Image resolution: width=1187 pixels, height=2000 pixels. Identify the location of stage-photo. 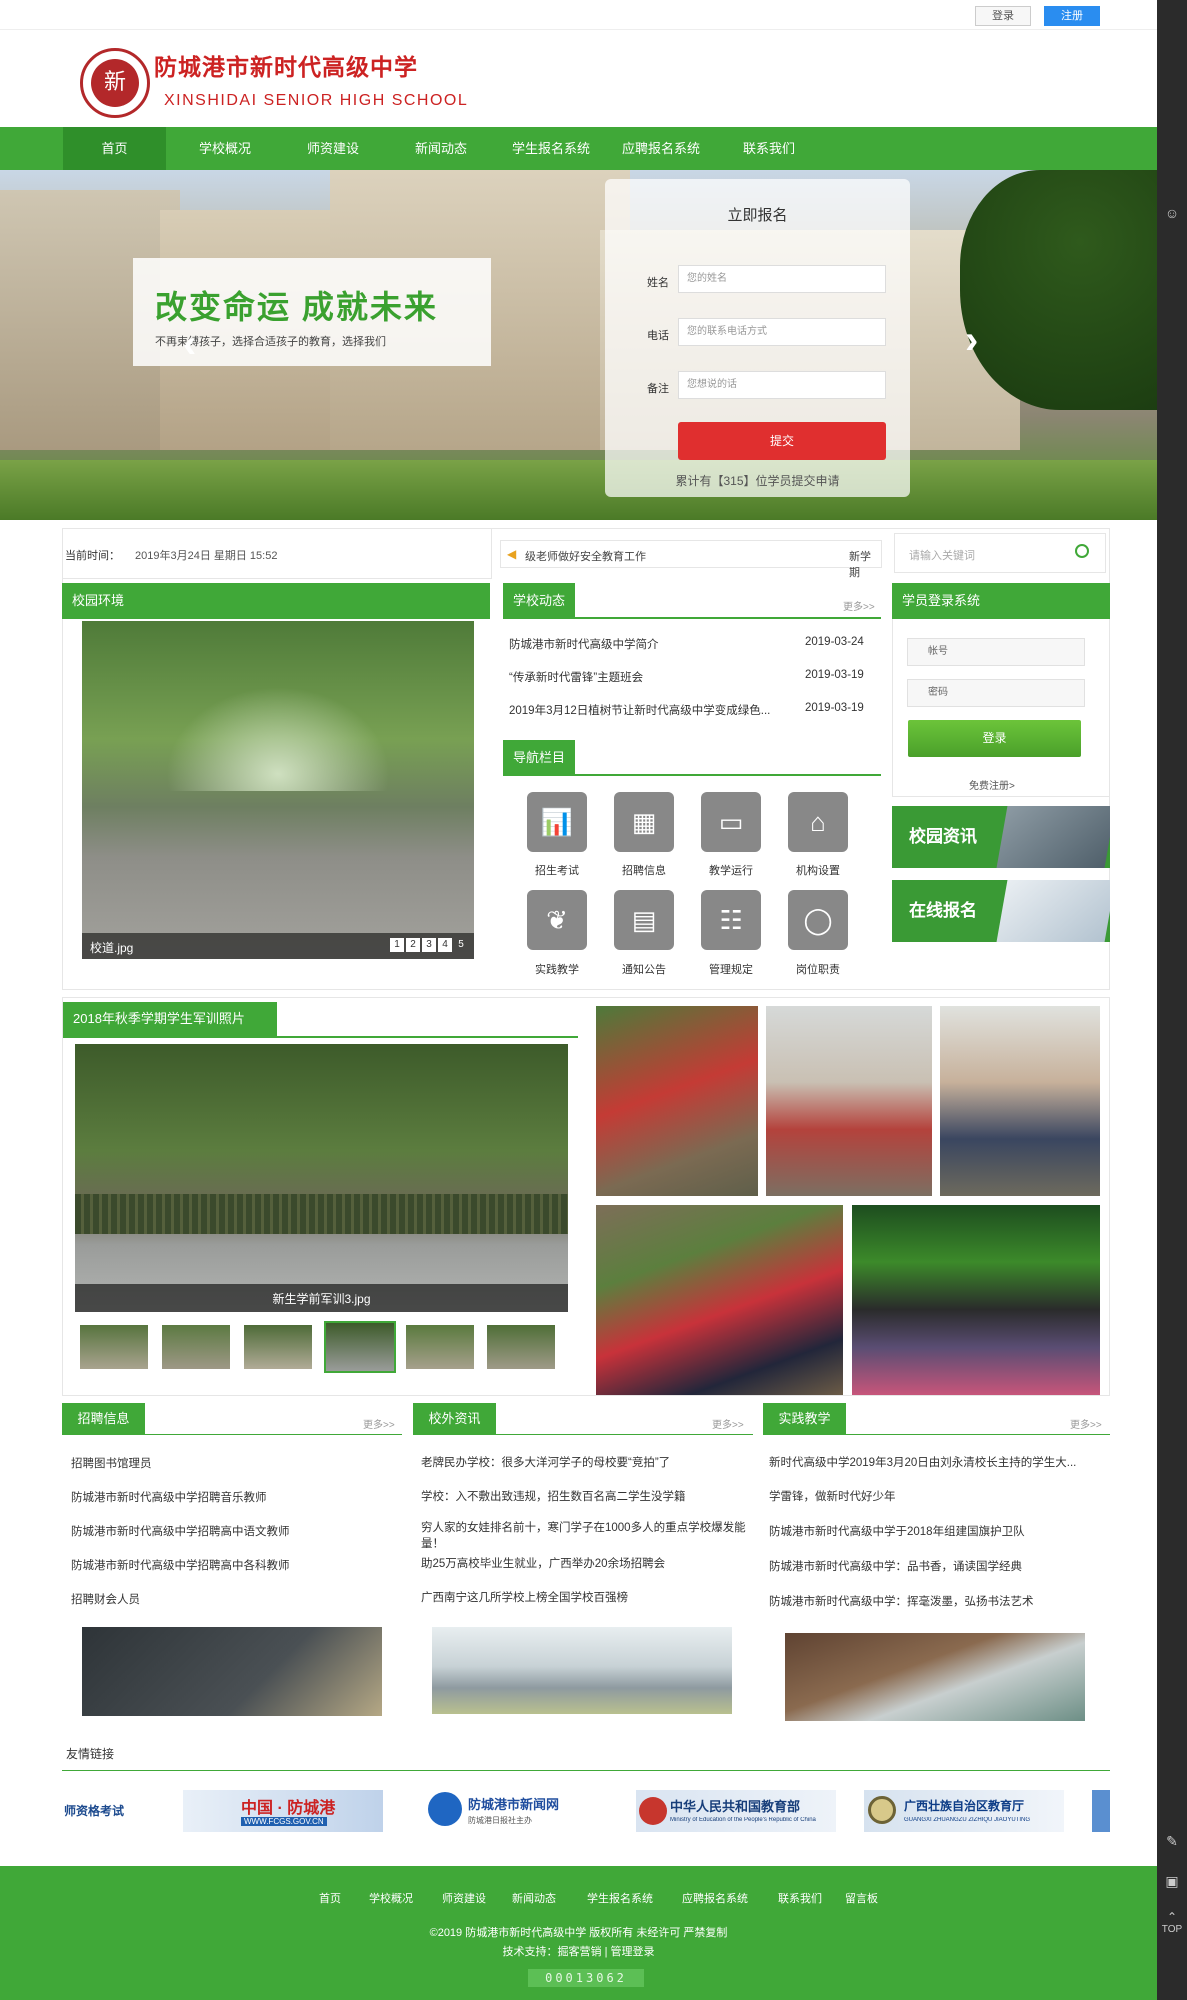
(976, 1300).